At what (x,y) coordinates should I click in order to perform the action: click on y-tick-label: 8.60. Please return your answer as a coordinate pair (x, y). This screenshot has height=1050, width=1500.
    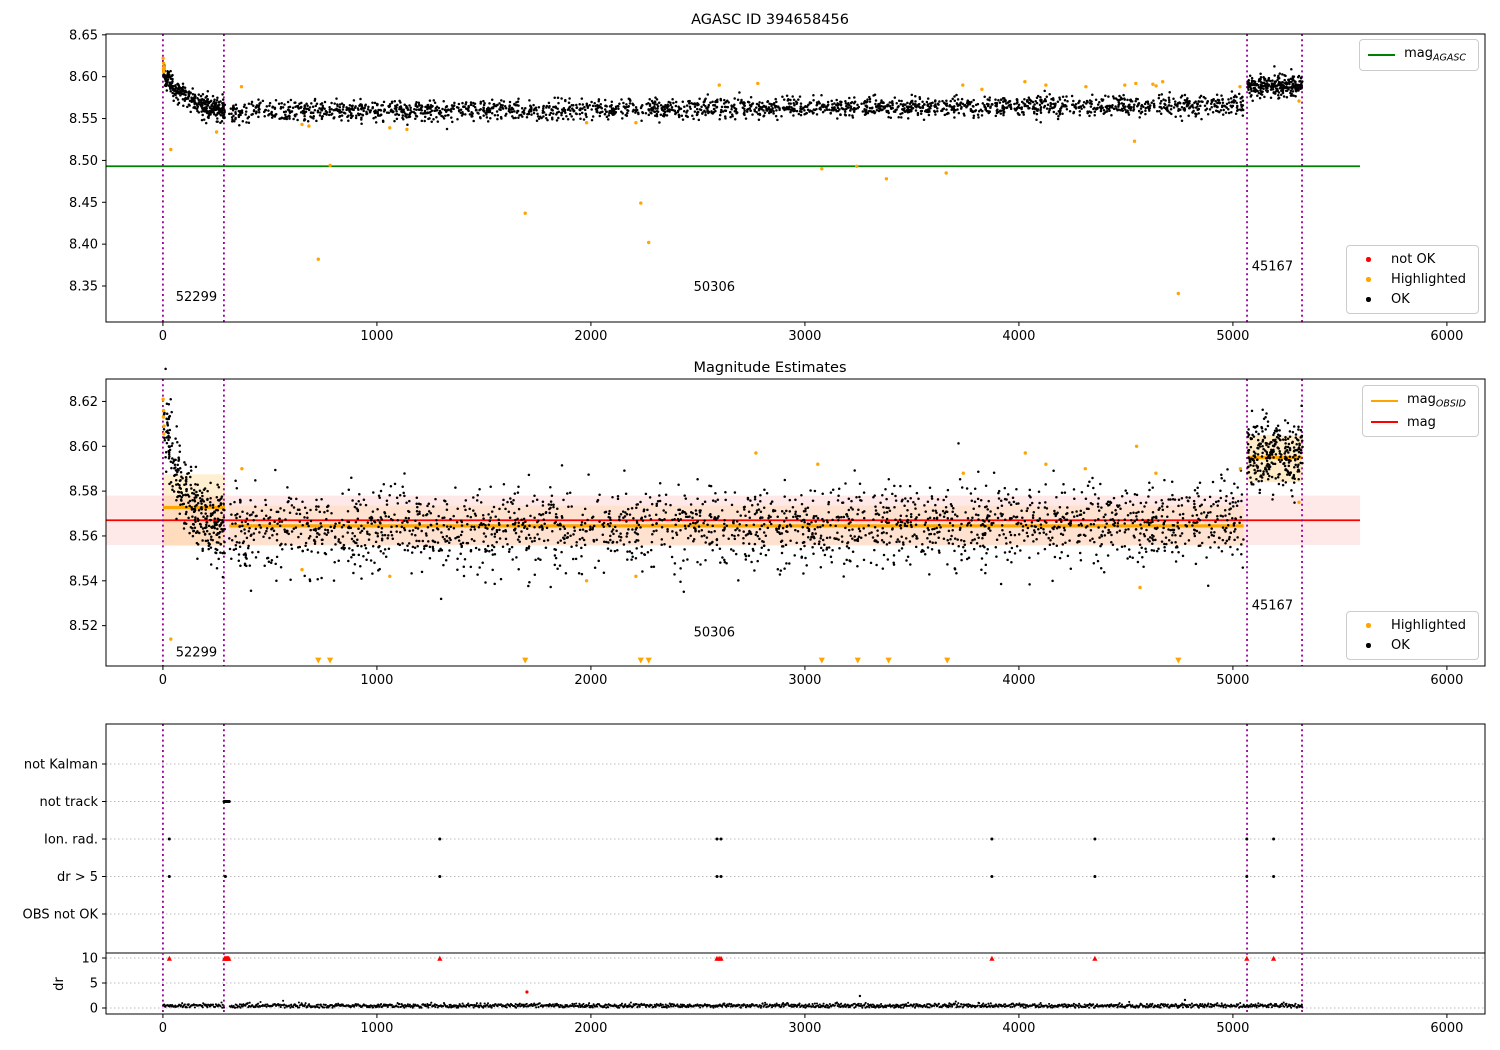
    Looking at the image, I should click on (83, 77).